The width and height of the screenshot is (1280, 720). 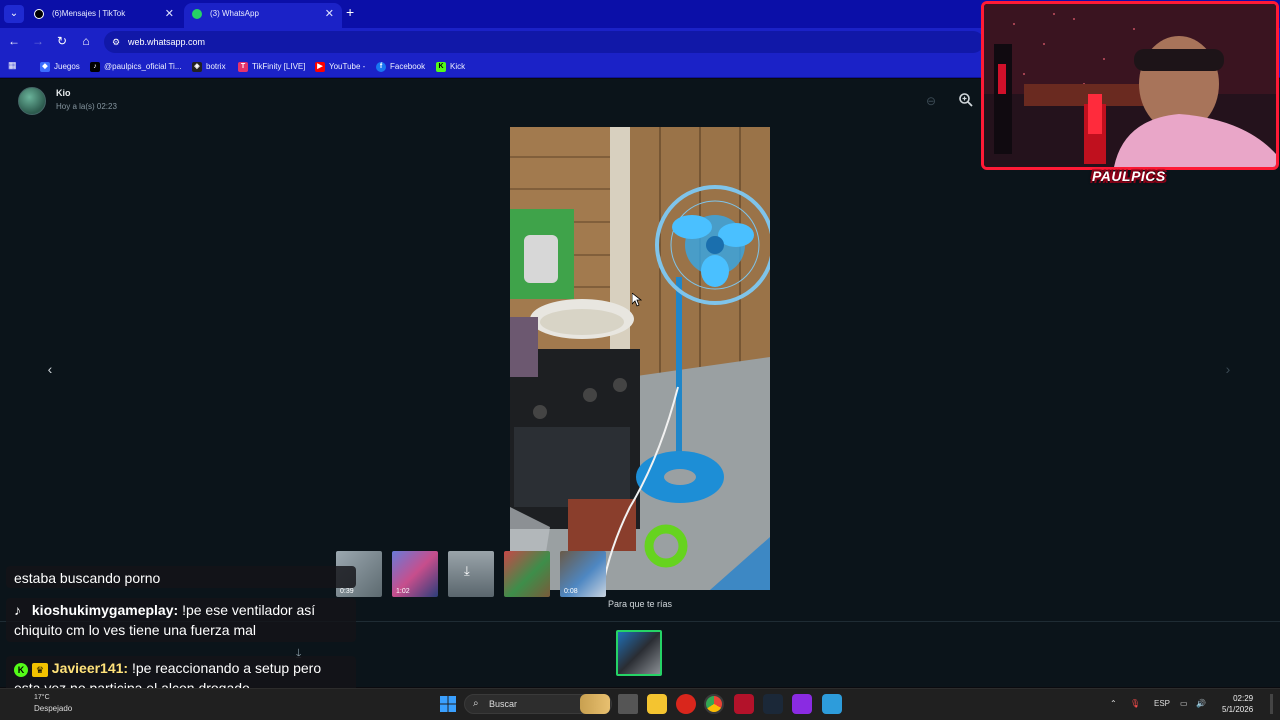 I want to click on volume-icon: 🔊, so click(x=1201, y=703).